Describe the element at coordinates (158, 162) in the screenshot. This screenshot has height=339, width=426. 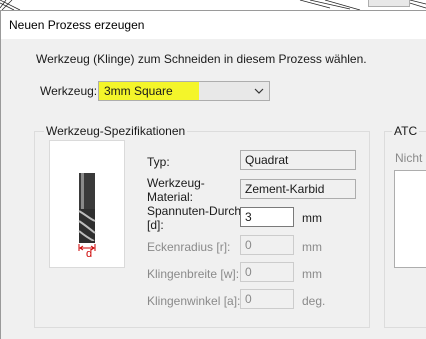
I see `type-label: Typ:` at that location.